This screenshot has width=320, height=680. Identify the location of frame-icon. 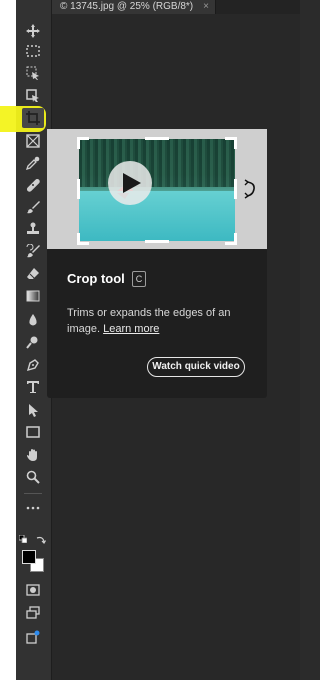
(33, 141).